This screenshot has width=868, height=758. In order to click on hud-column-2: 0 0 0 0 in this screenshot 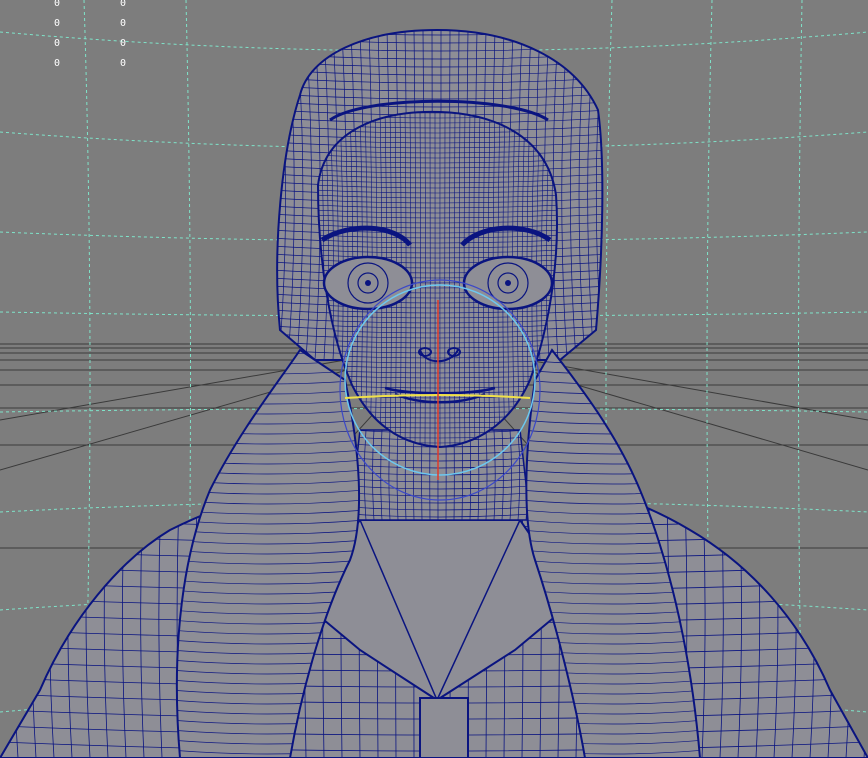, I will do `click(123, 37)`.